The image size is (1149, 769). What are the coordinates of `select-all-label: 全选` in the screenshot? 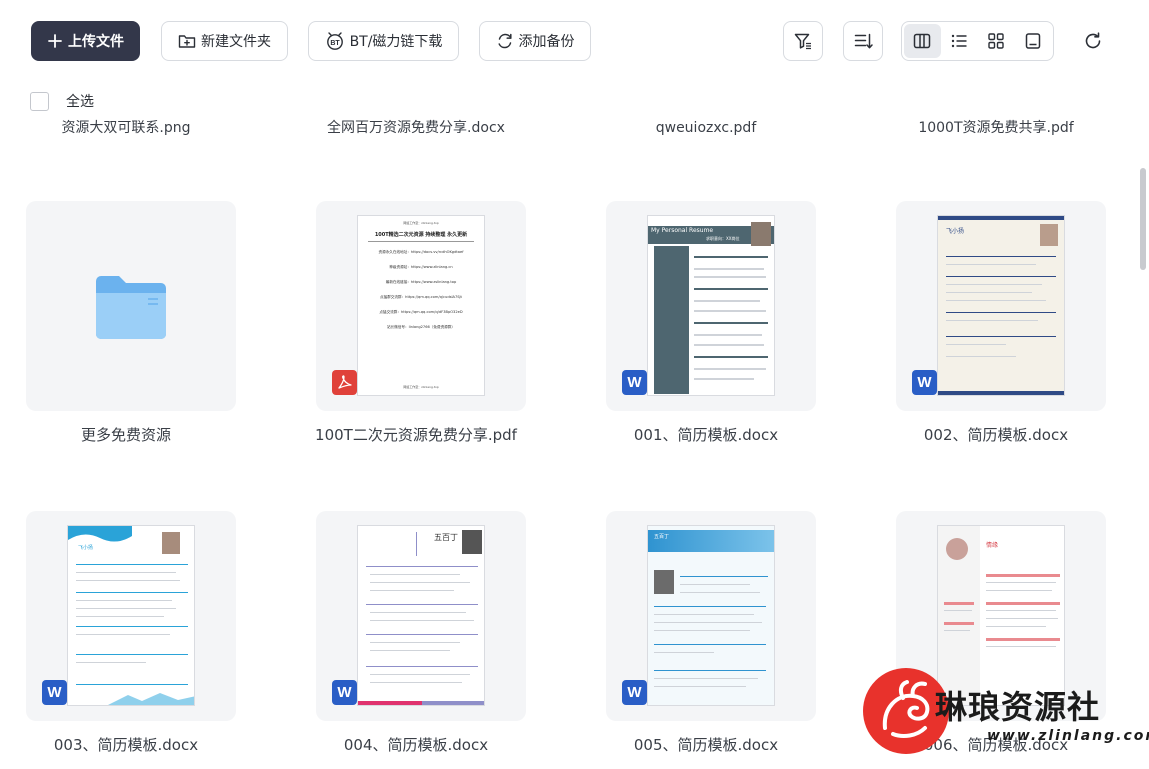 It's located at (80, 102).